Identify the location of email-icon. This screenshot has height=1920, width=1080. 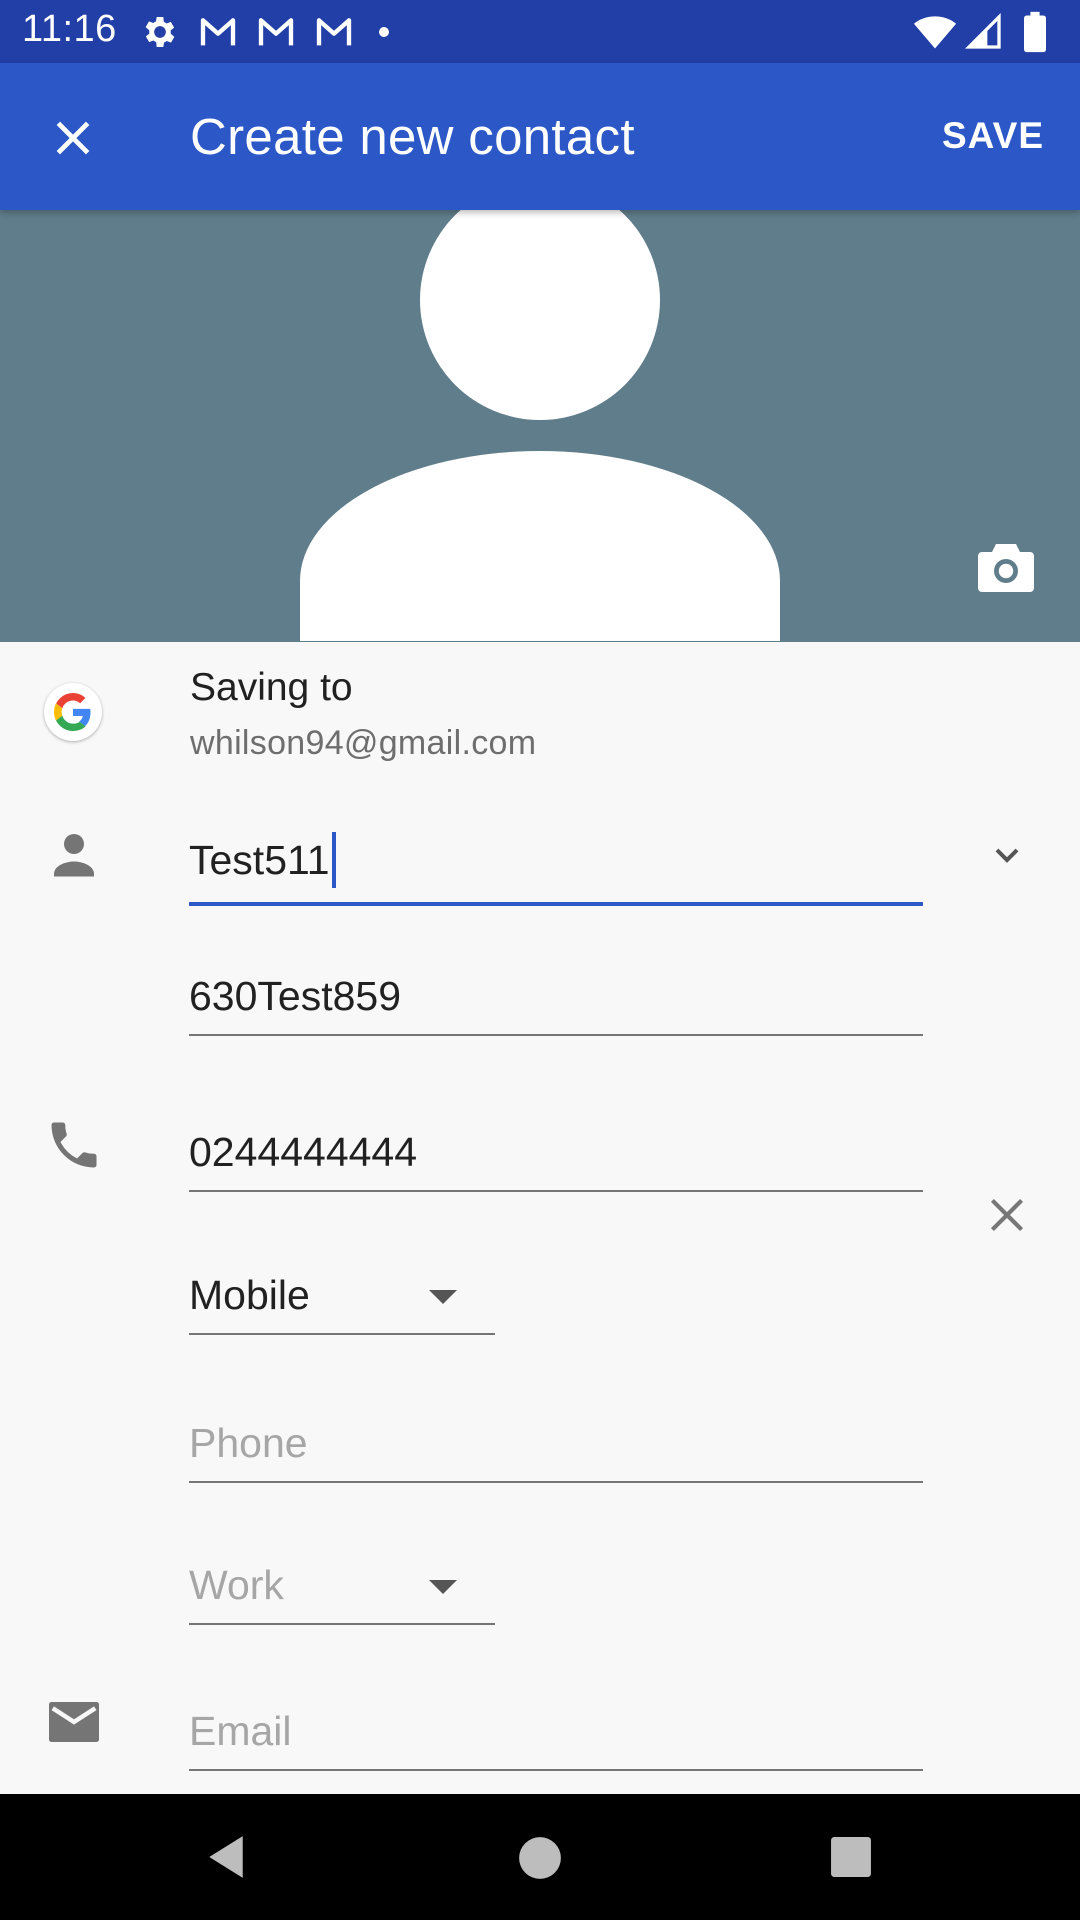
(74, 1722).